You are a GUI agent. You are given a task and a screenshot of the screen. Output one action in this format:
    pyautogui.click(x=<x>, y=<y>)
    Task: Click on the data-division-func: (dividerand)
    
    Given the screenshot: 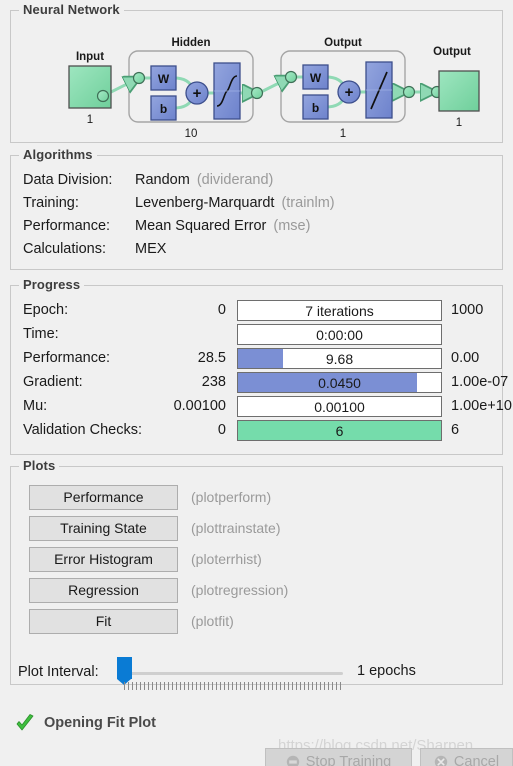 What is the action you would take?
    pyautogui.click(x=235, y=180)
    